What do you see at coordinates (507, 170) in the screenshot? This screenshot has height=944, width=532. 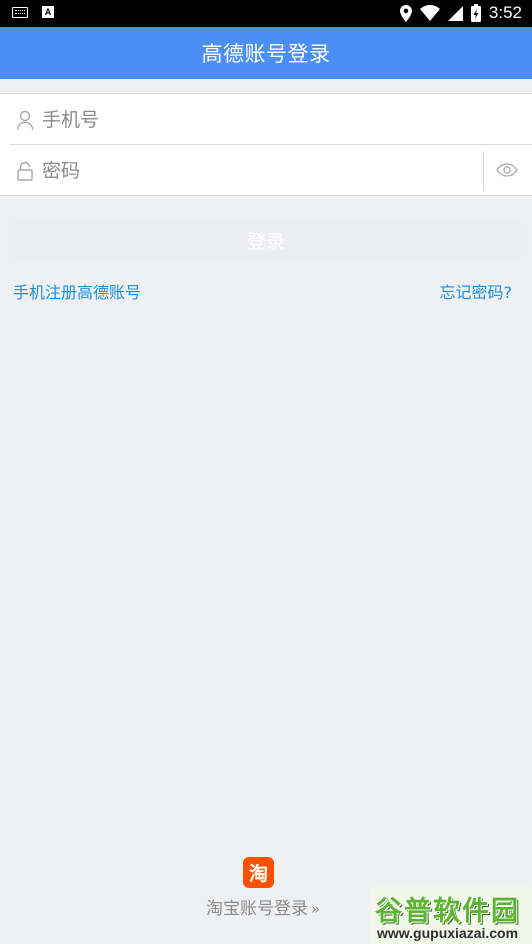 I see `eye-icon` at bounding box center [507, 170].